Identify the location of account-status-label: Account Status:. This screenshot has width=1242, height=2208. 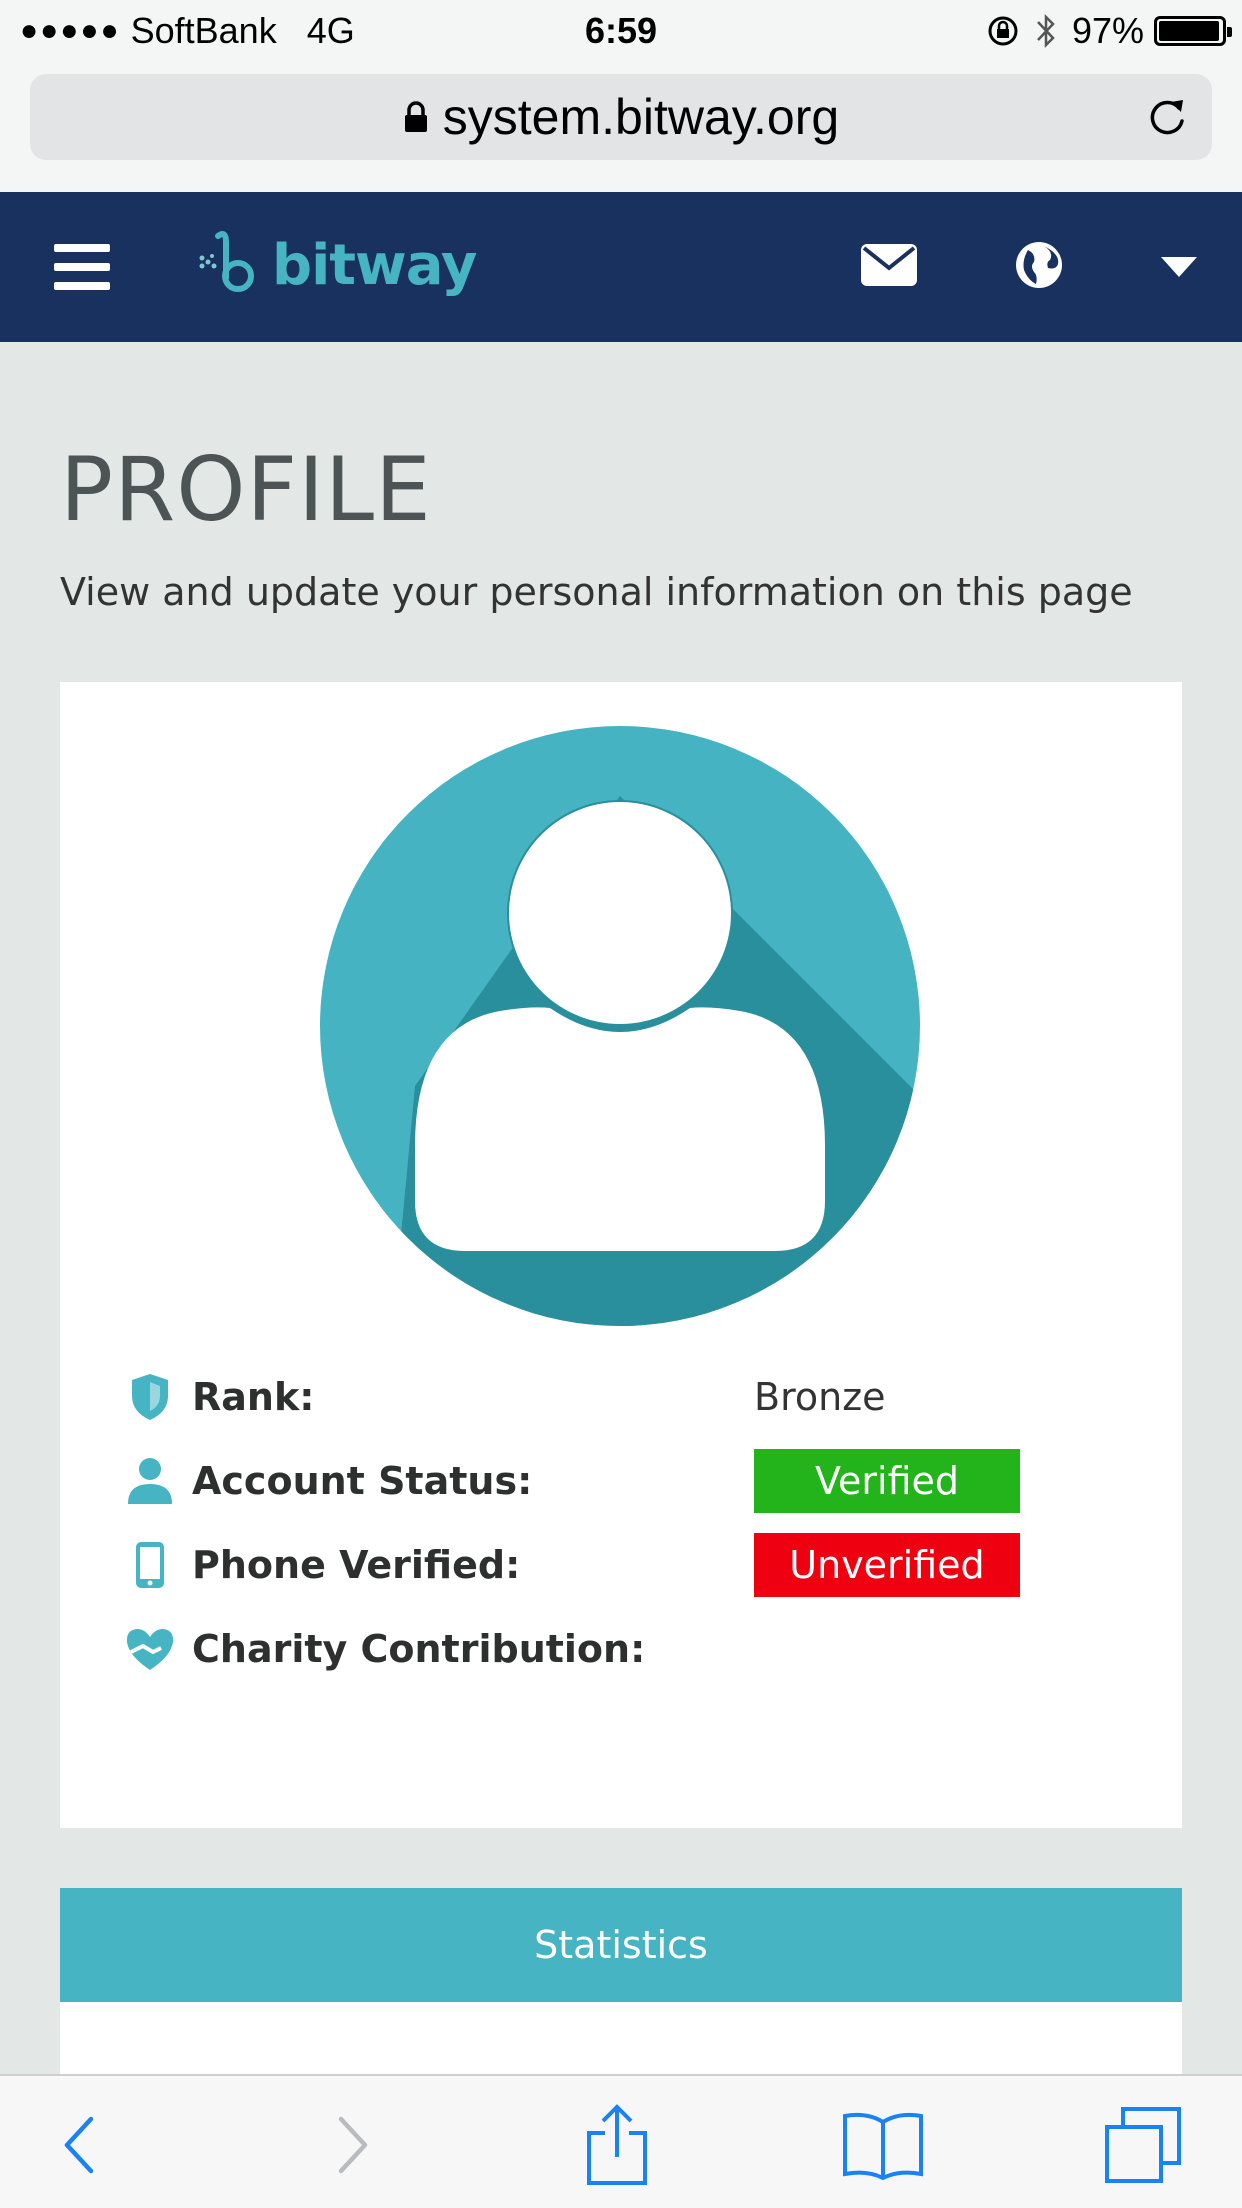
(362, 1481).